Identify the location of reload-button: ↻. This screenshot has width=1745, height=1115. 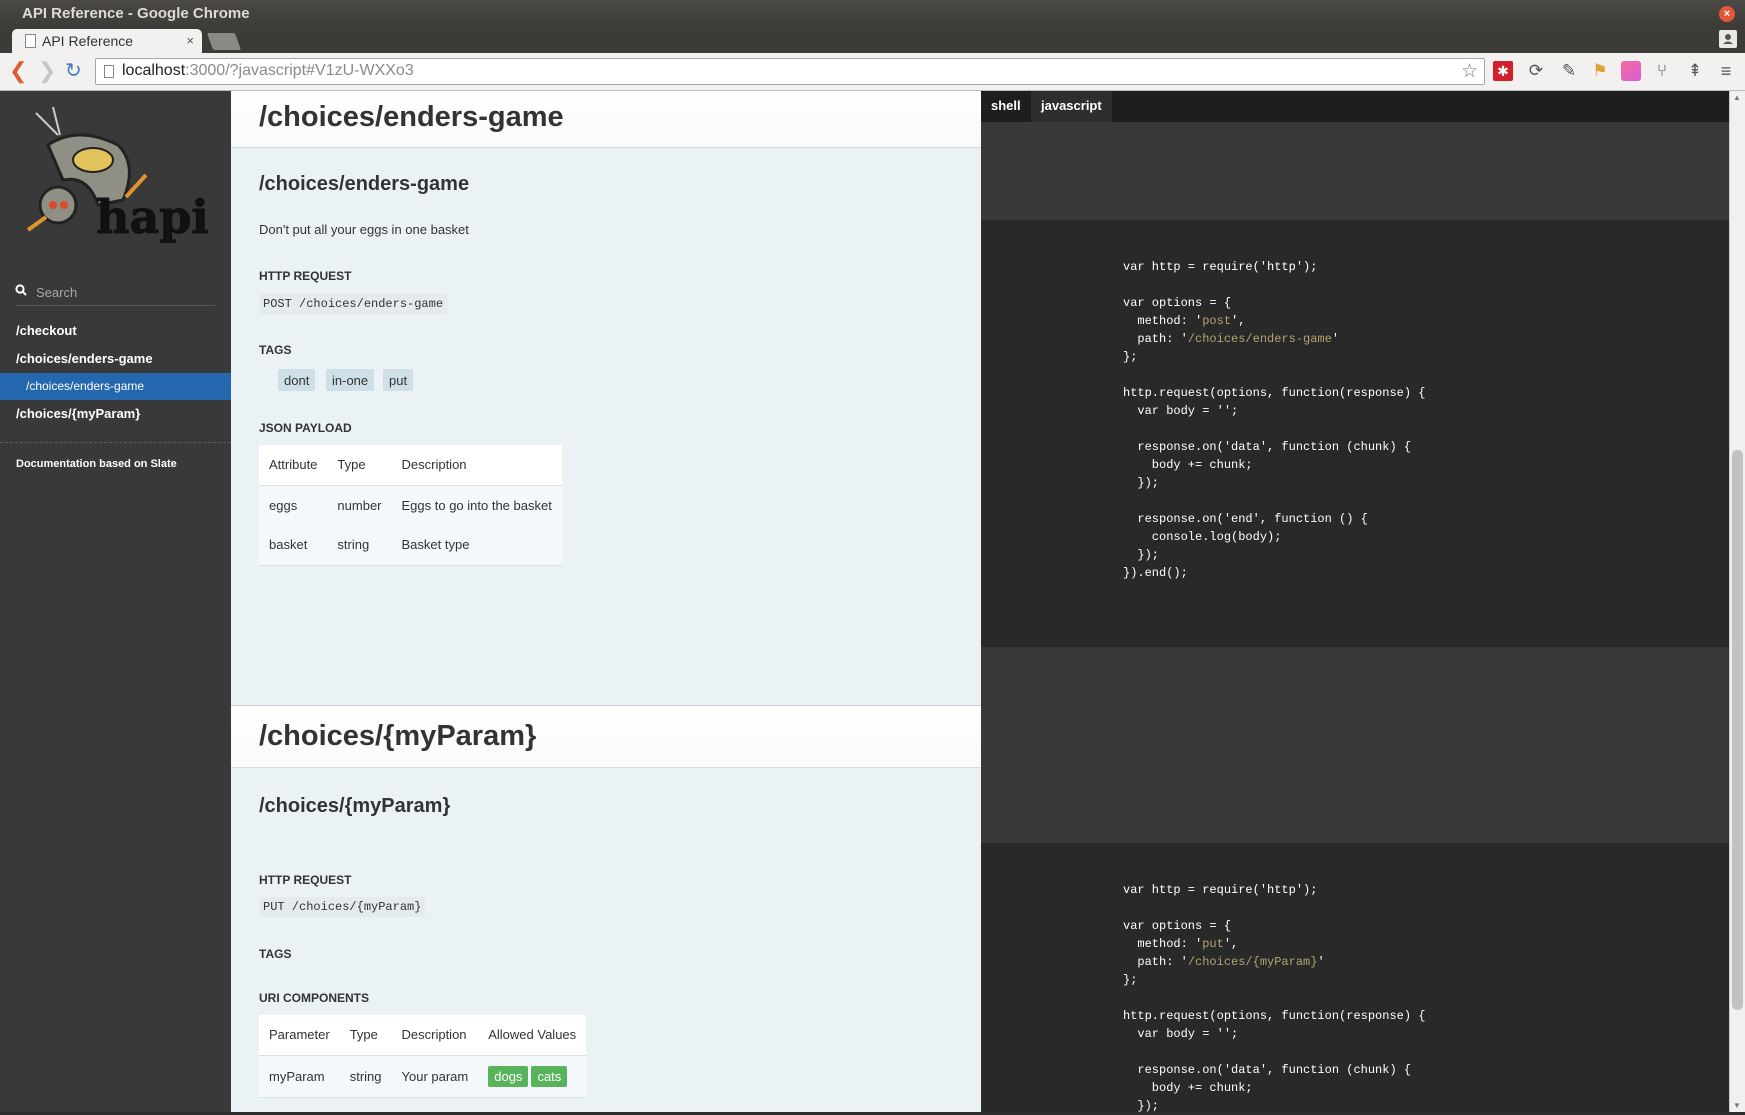
(73, 71).